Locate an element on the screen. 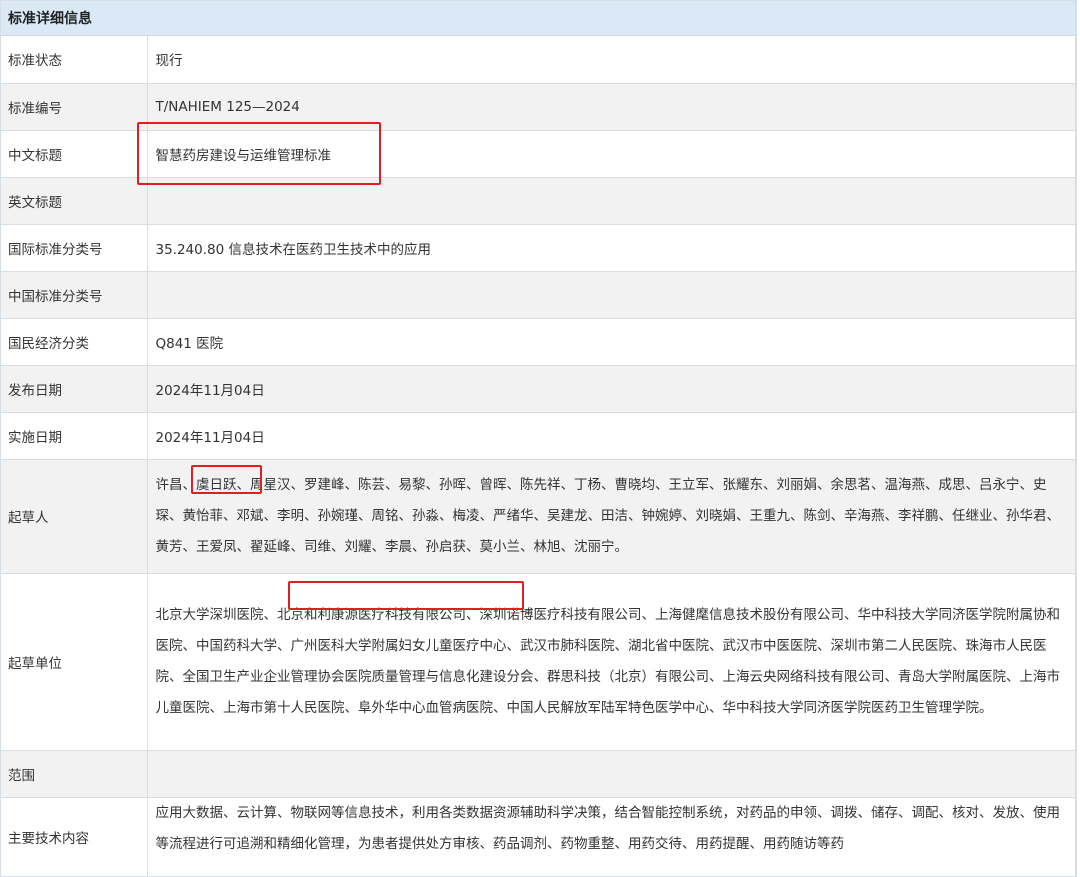 Image resolution: width=1080 pixels, height=877 pixels. table-row: 标准状态 现行 is located at coordinates (538, 60).